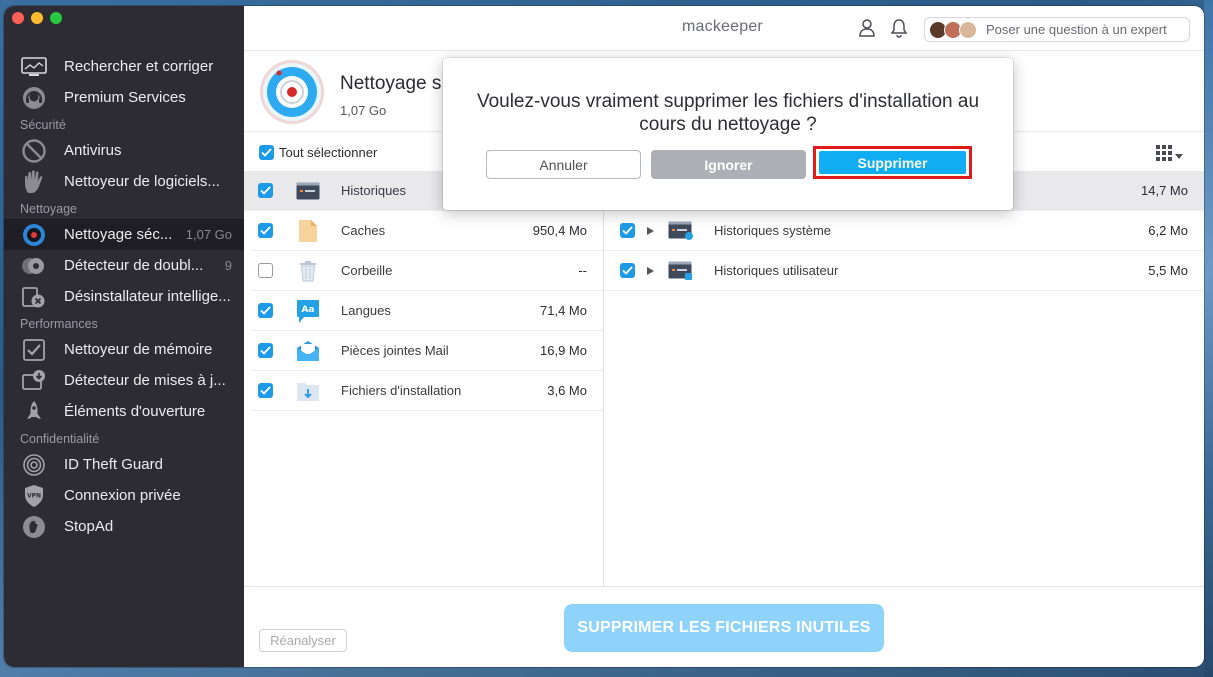 The image size is (1213, 677). Describe the element at coordinates (34, 412) in the screenshot. I see `rocket-icon` at that location.